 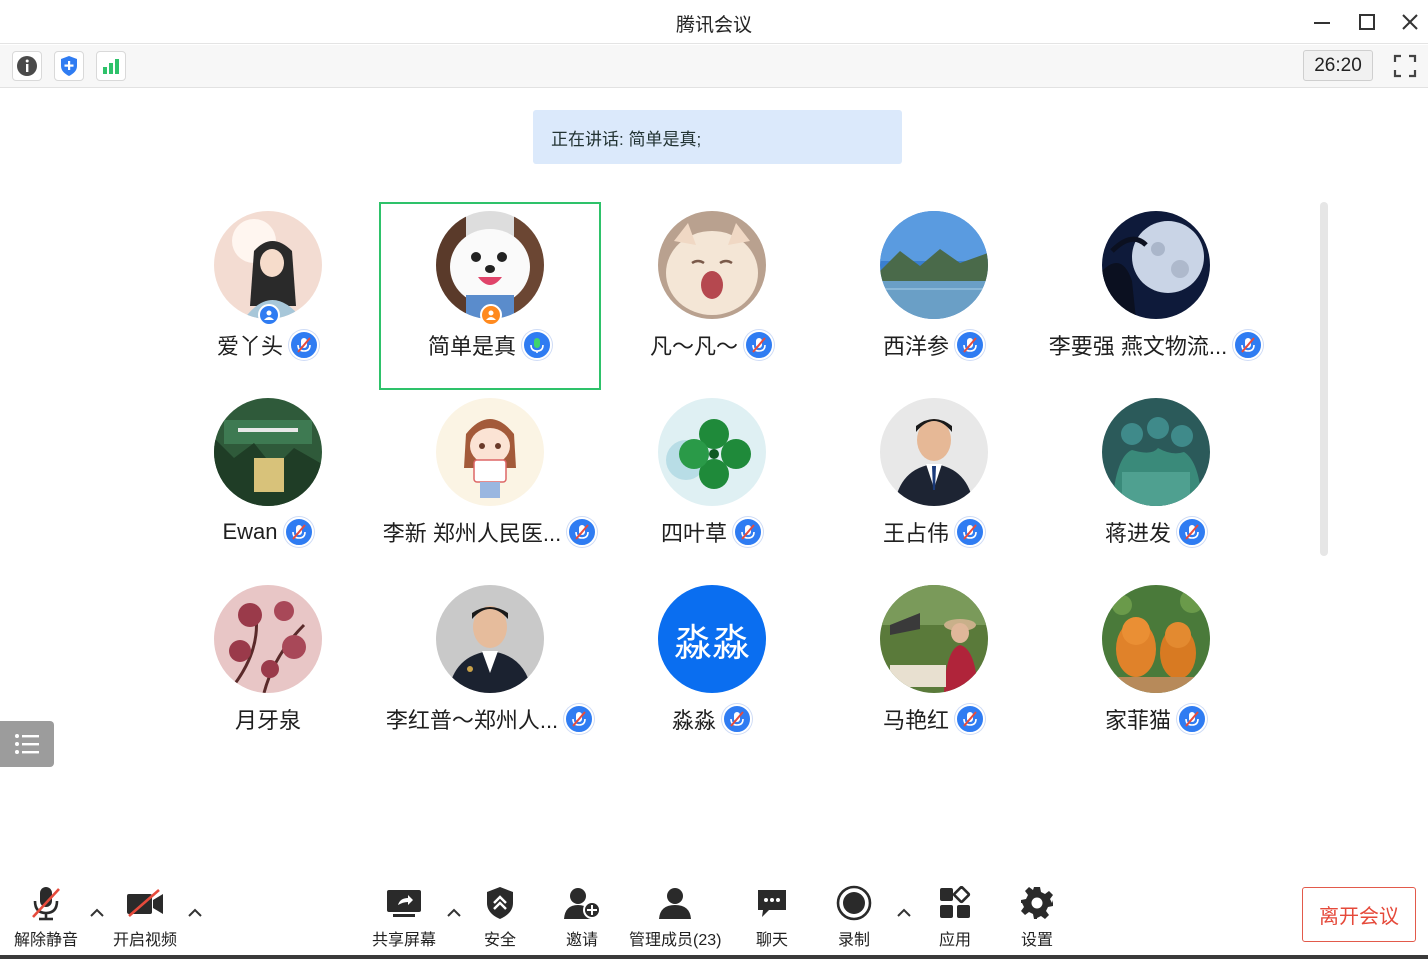 What do you see at coordinates (854, 903) in the screenshot?
I see `record-icon` at bounding box center [854, 903].